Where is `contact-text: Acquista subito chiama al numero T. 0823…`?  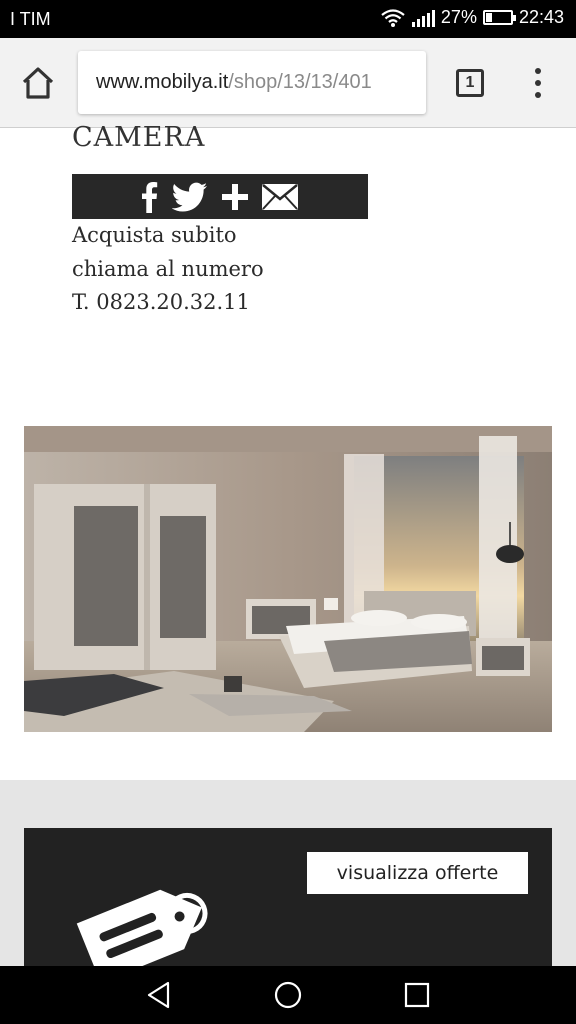 contact-text: Acquista subito chiama al numero T. 0823… is located at coordinates (168, 269).